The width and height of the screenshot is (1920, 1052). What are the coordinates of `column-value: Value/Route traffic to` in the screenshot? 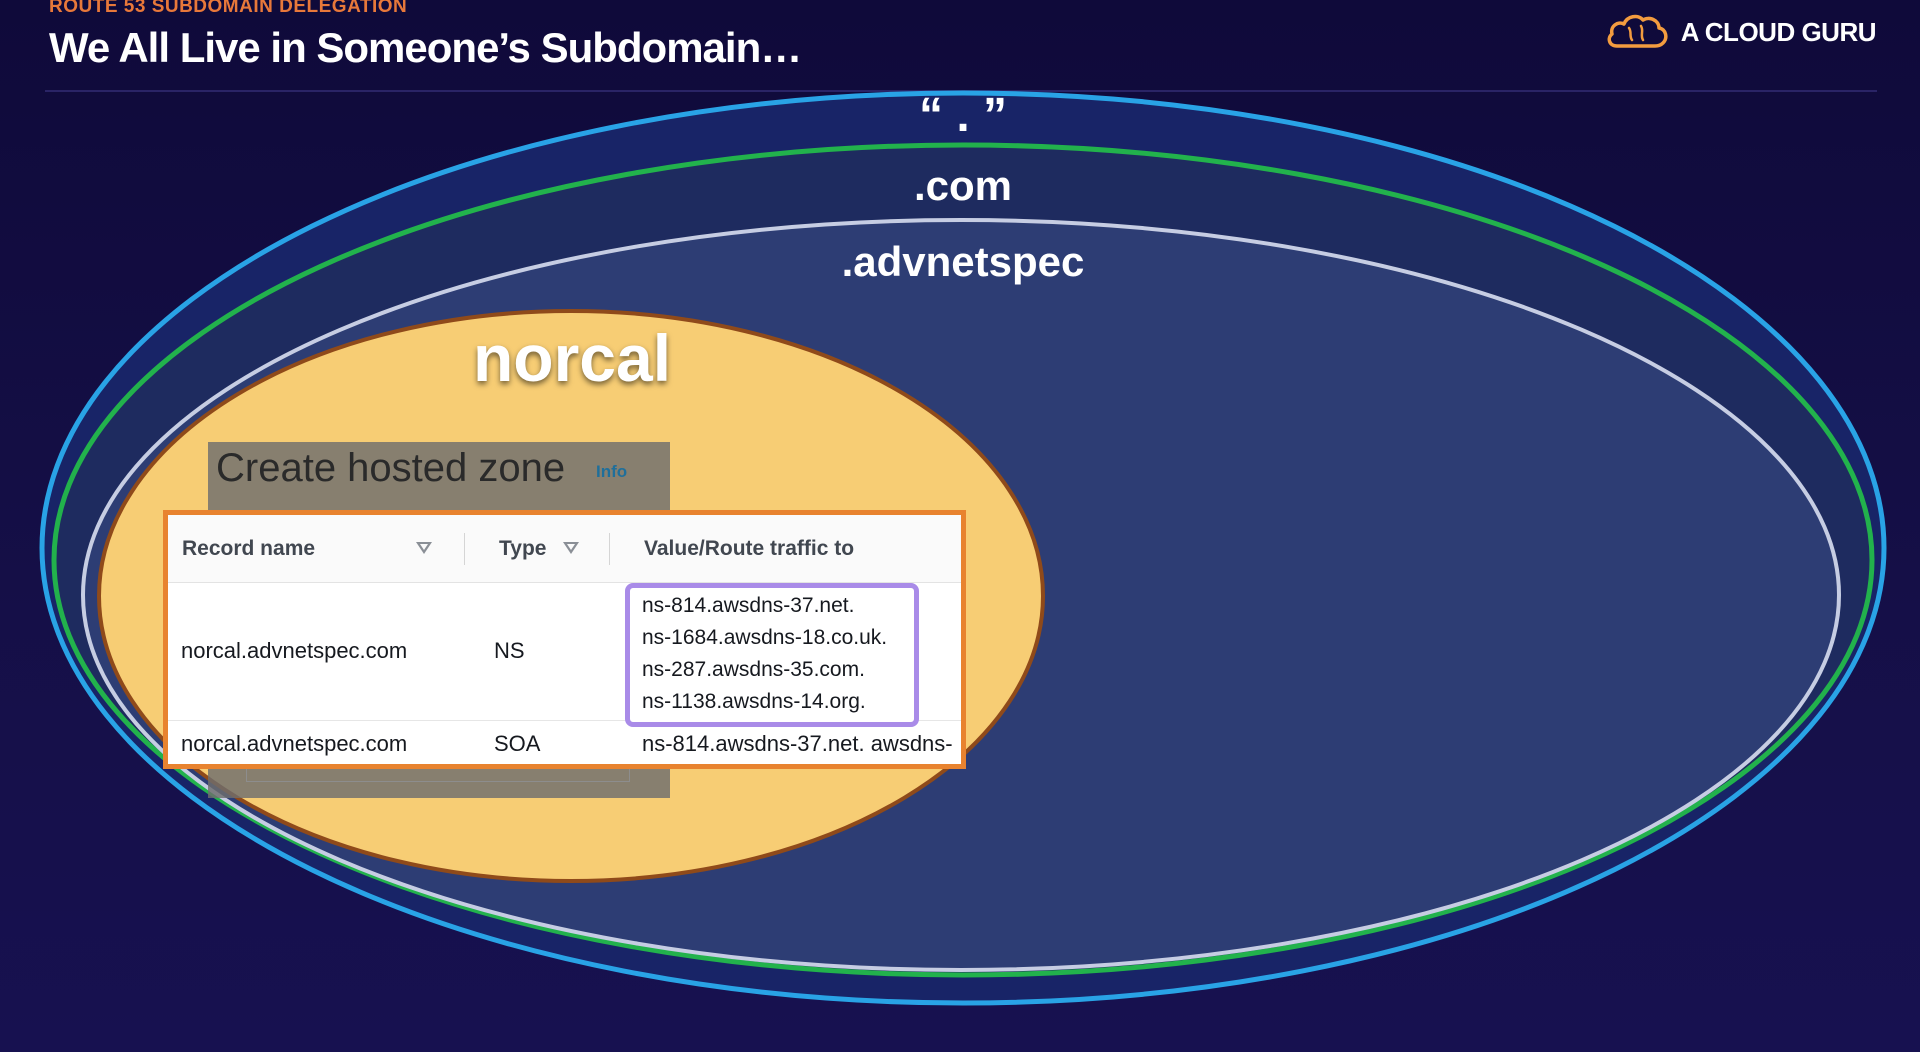 It's located at (749, 548).